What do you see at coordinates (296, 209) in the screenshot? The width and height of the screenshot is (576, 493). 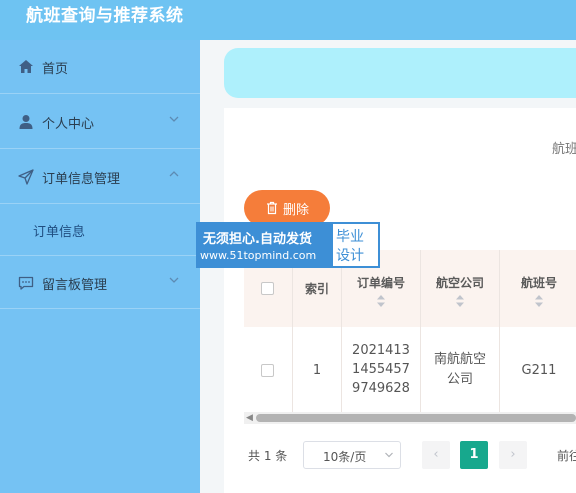 I see `delete-button-label: 删除` at bounding box center [296, 209].